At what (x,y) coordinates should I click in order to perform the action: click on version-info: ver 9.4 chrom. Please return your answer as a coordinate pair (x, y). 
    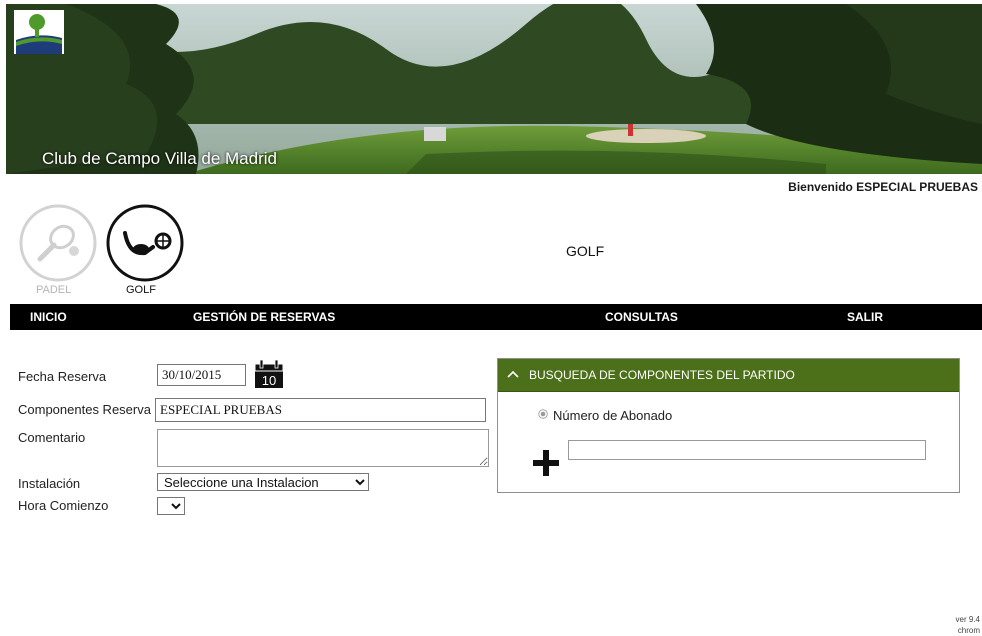
    Looking at the image, I should click on (968, 625).